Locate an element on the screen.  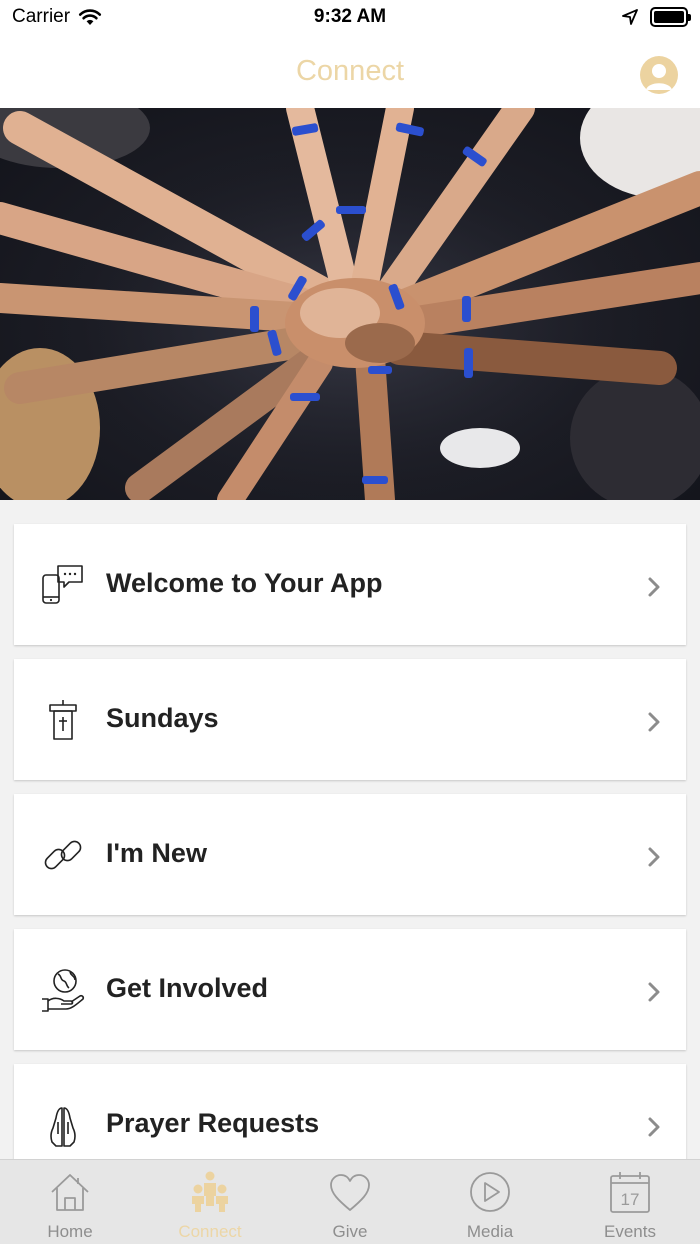
tab-label: Events is located at coordinates (630, 1231).